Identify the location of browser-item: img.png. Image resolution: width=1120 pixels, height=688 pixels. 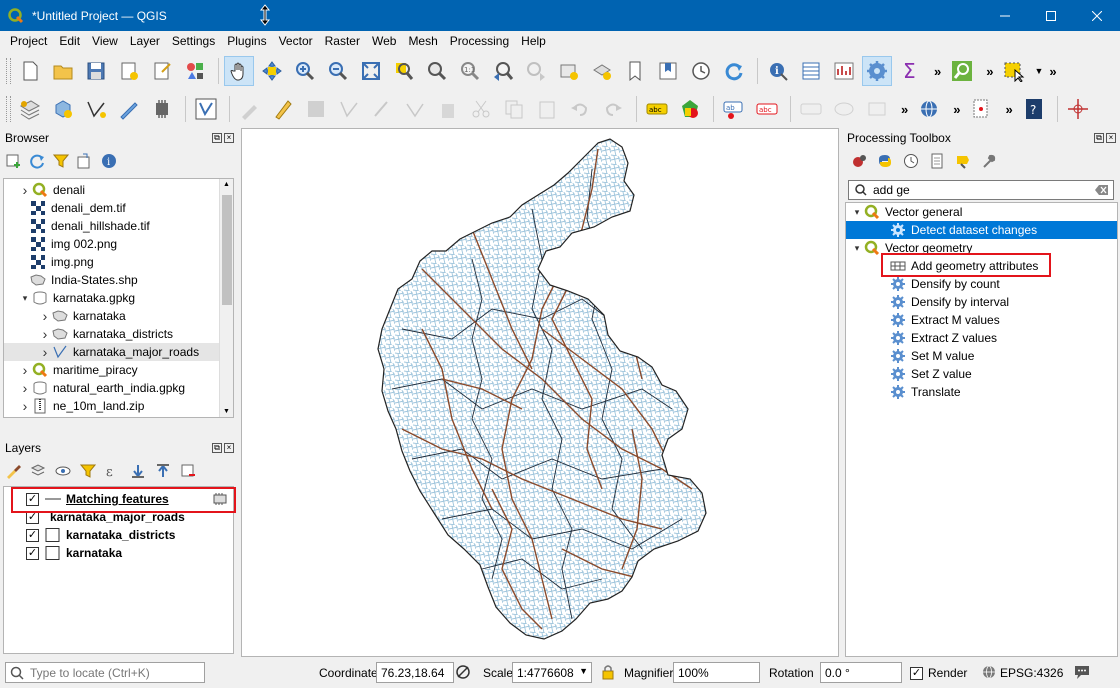
(112, 262).